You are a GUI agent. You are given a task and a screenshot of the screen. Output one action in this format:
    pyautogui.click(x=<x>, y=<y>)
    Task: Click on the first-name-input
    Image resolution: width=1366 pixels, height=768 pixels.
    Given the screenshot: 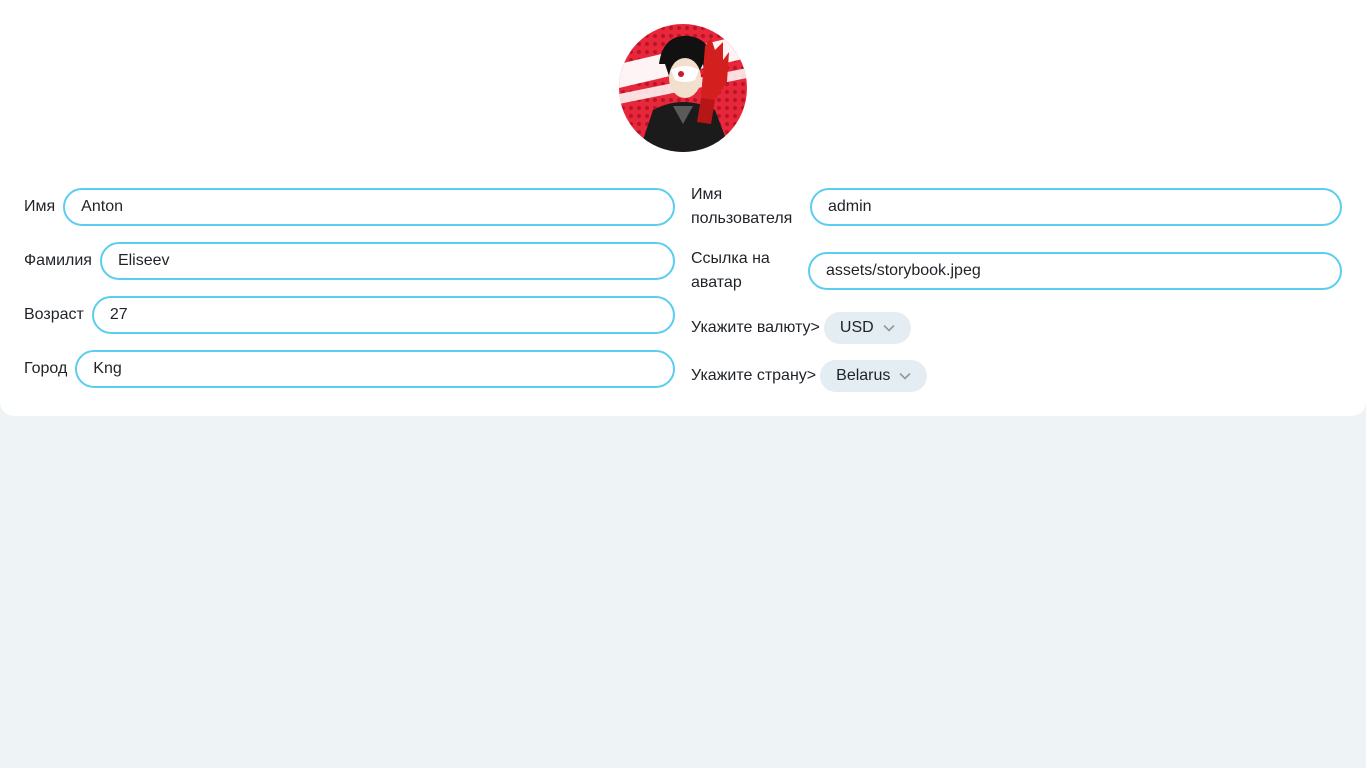 What is the action you would take?
    pyautogui.click(x=369, y=207)
    